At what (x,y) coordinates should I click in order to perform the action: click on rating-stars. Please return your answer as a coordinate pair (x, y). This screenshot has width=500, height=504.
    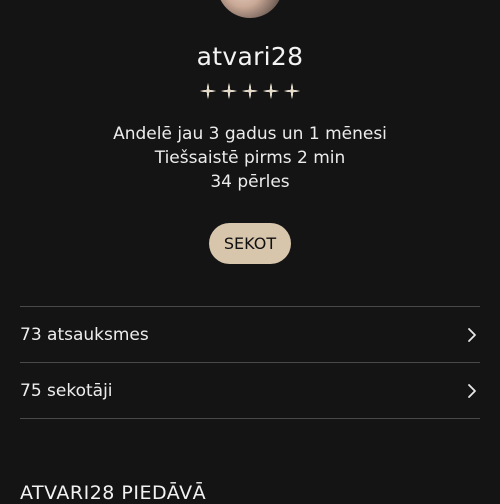
    Looking at the image, I should click on (250, 92).